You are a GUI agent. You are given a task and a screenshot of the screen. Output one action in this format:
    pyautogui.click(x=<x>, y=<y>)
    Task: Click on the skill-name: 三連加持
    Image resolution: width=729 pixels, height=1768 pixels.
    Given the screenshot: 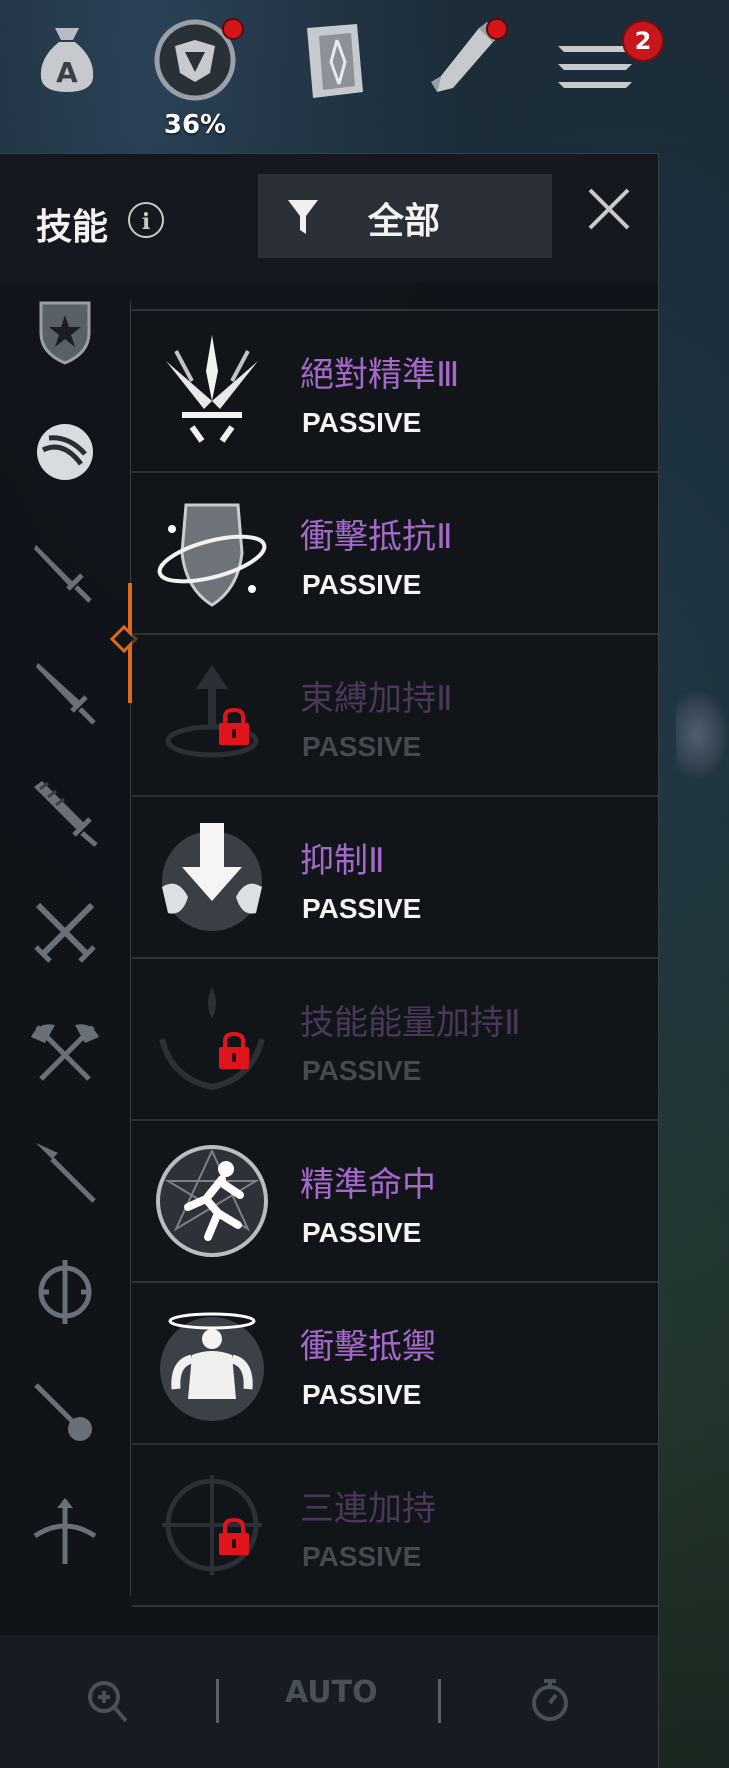 What is the action you would take?
    pyautogui.click(x=368, y=1509)
    